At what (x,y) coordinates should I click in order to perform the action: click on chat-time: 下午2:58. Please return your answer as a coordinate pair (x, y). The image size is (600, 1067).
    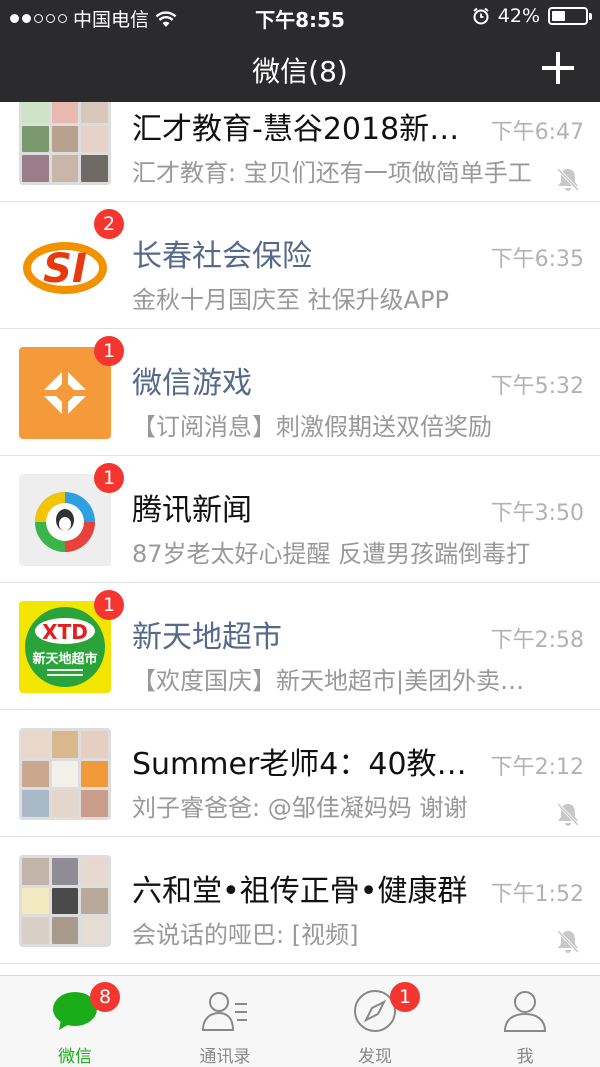
    Looking at the image, I should click on (537, 640).